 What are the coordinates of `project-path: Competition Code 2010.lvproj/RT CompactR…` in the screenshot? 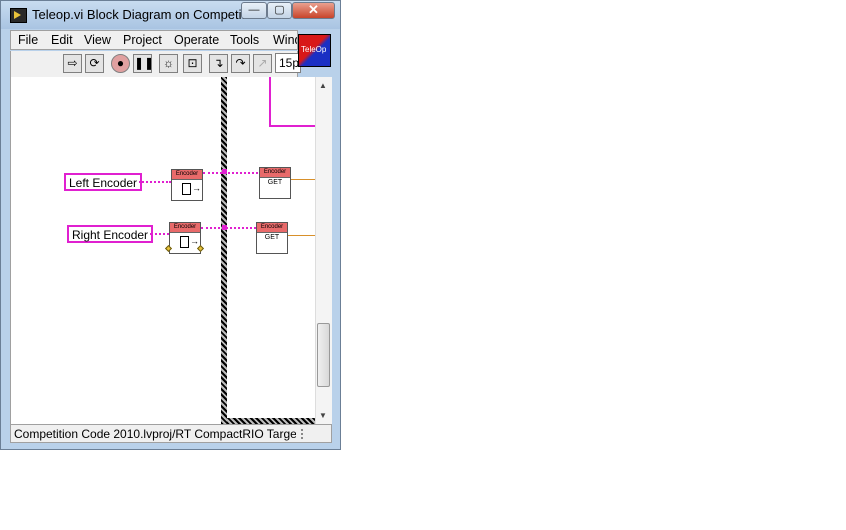 It's located at (155, 434).